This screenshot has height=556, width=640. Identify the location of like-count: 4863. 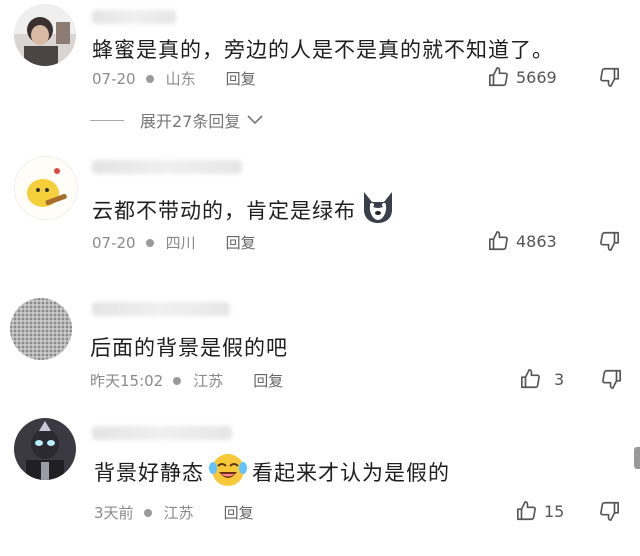
(536, 241).